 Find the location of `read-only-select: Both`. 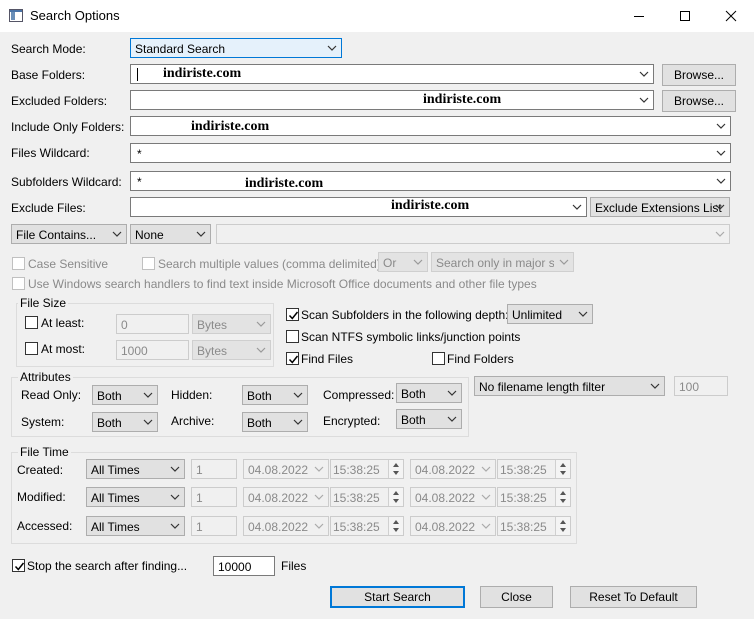

read-only-select: Both is located at coordinates (125, 395).